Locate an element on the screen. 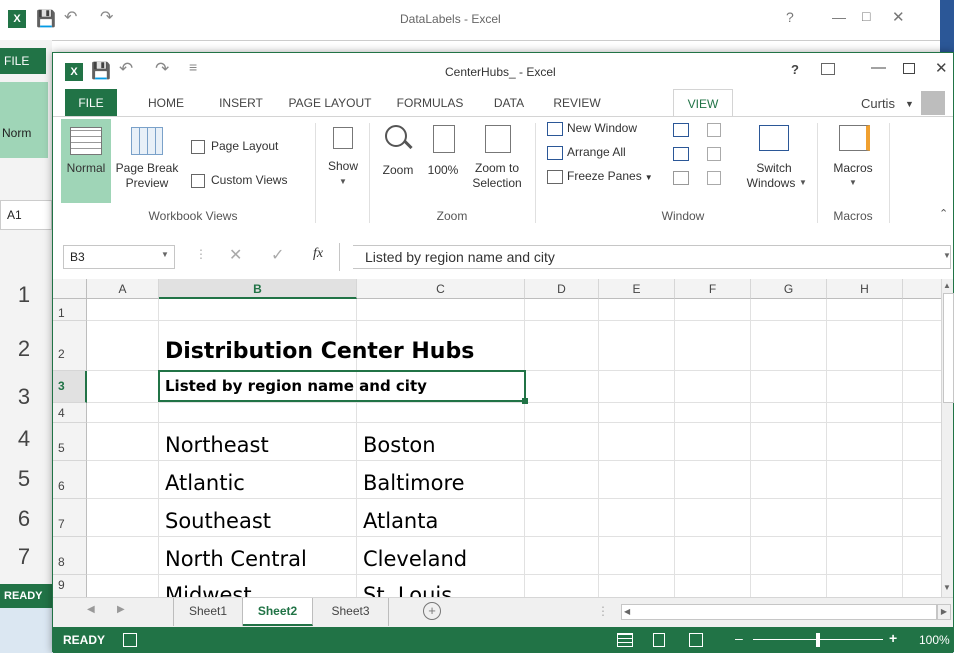 The height and width of the screenshot is (653, 954). horizontal-scrollbar: ◀ is located at coordinates (779, 612).